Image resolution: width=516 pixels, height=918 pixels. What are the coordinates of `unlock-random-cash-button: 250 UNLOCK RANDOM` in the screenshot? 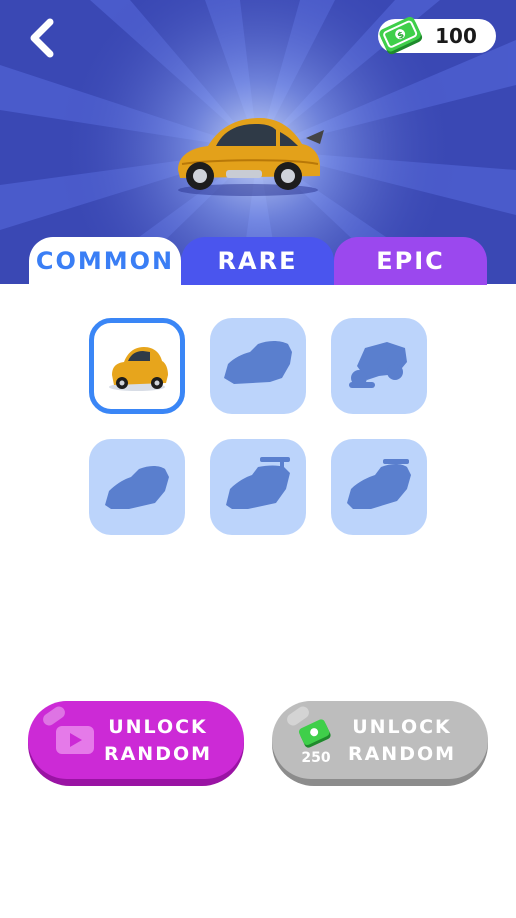 It's located at (380, 743).